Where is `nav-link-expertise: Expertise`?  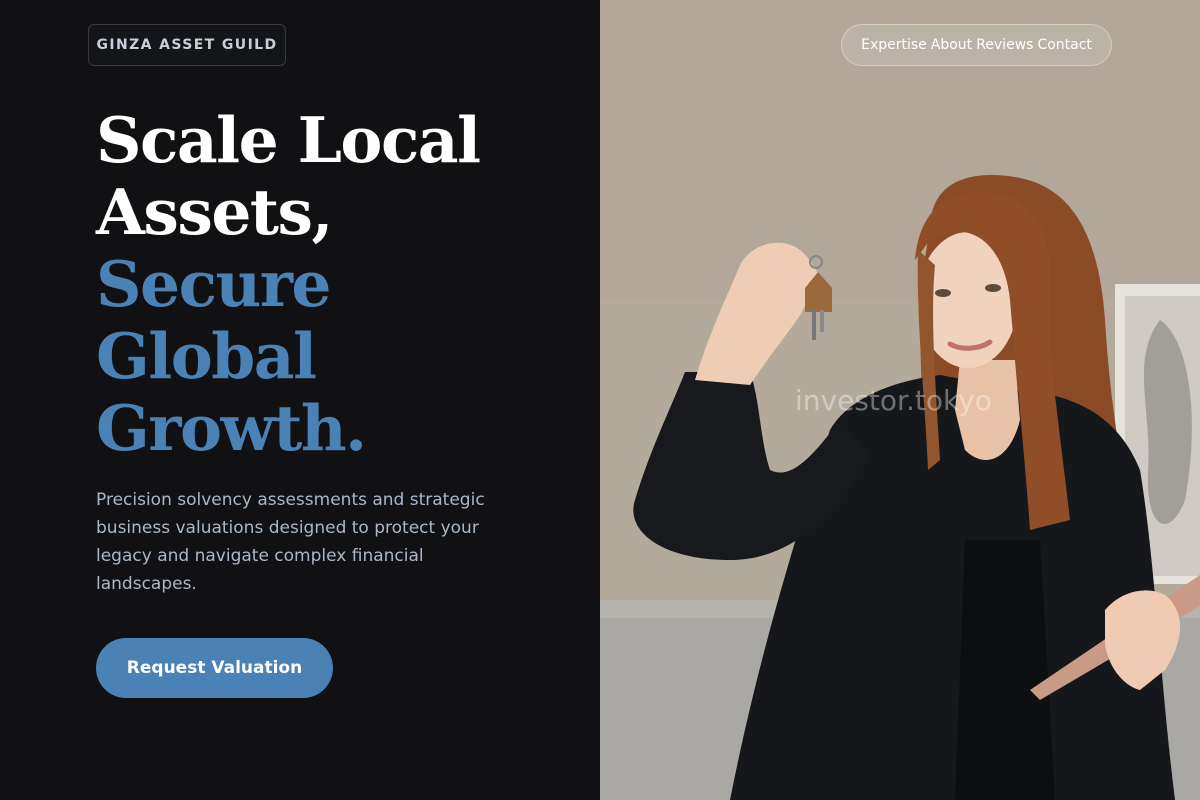 nav-link-expertise: Expertise is located at coordinates (894, 45).